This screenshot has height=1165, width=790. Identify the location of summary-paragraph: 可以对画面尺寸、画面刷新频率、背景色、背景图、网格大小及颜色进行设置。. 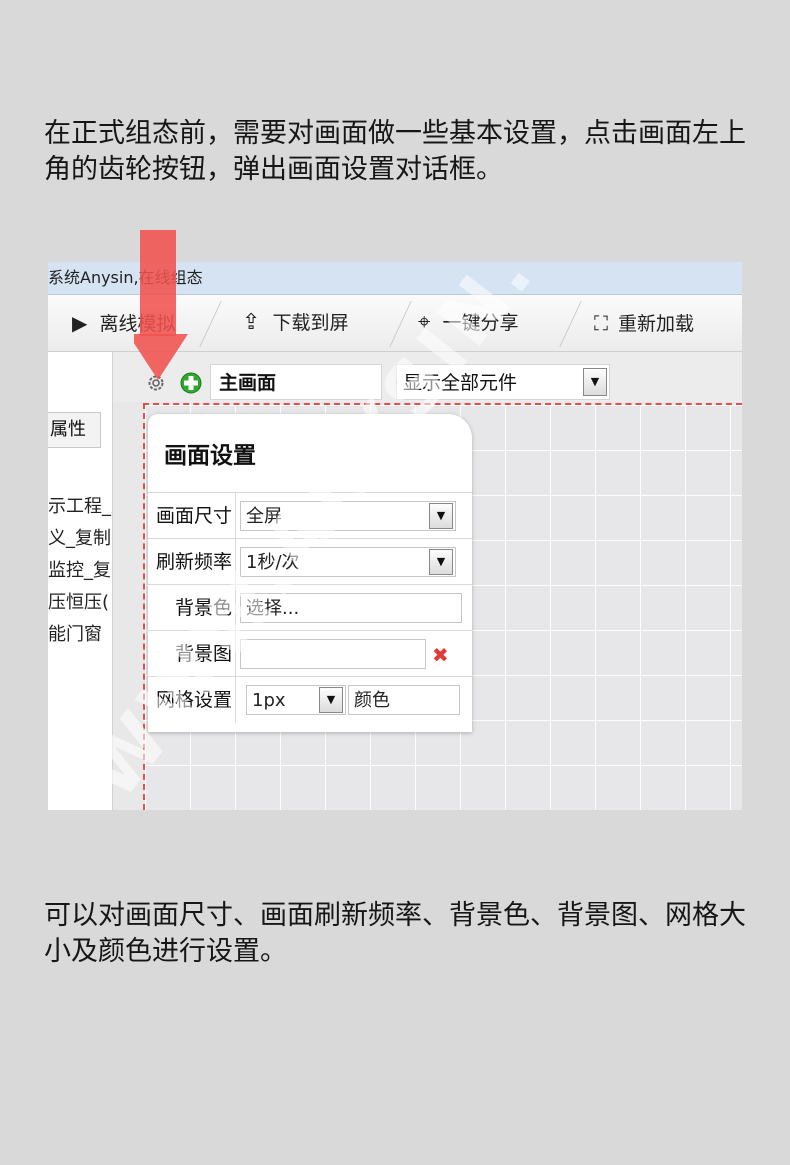
(395, 933).